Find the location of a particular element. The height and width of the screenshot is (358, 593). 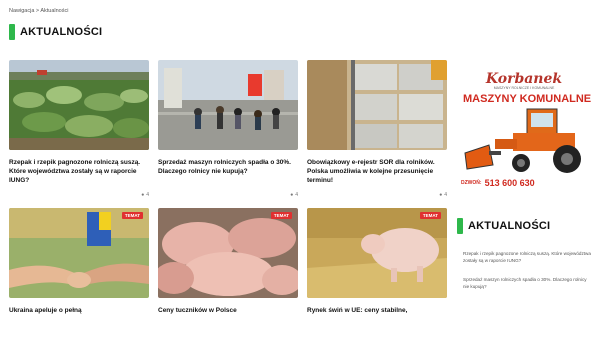

sidebar-section-header: AKTUALNOŚCI is located at coordinates (503, 226).